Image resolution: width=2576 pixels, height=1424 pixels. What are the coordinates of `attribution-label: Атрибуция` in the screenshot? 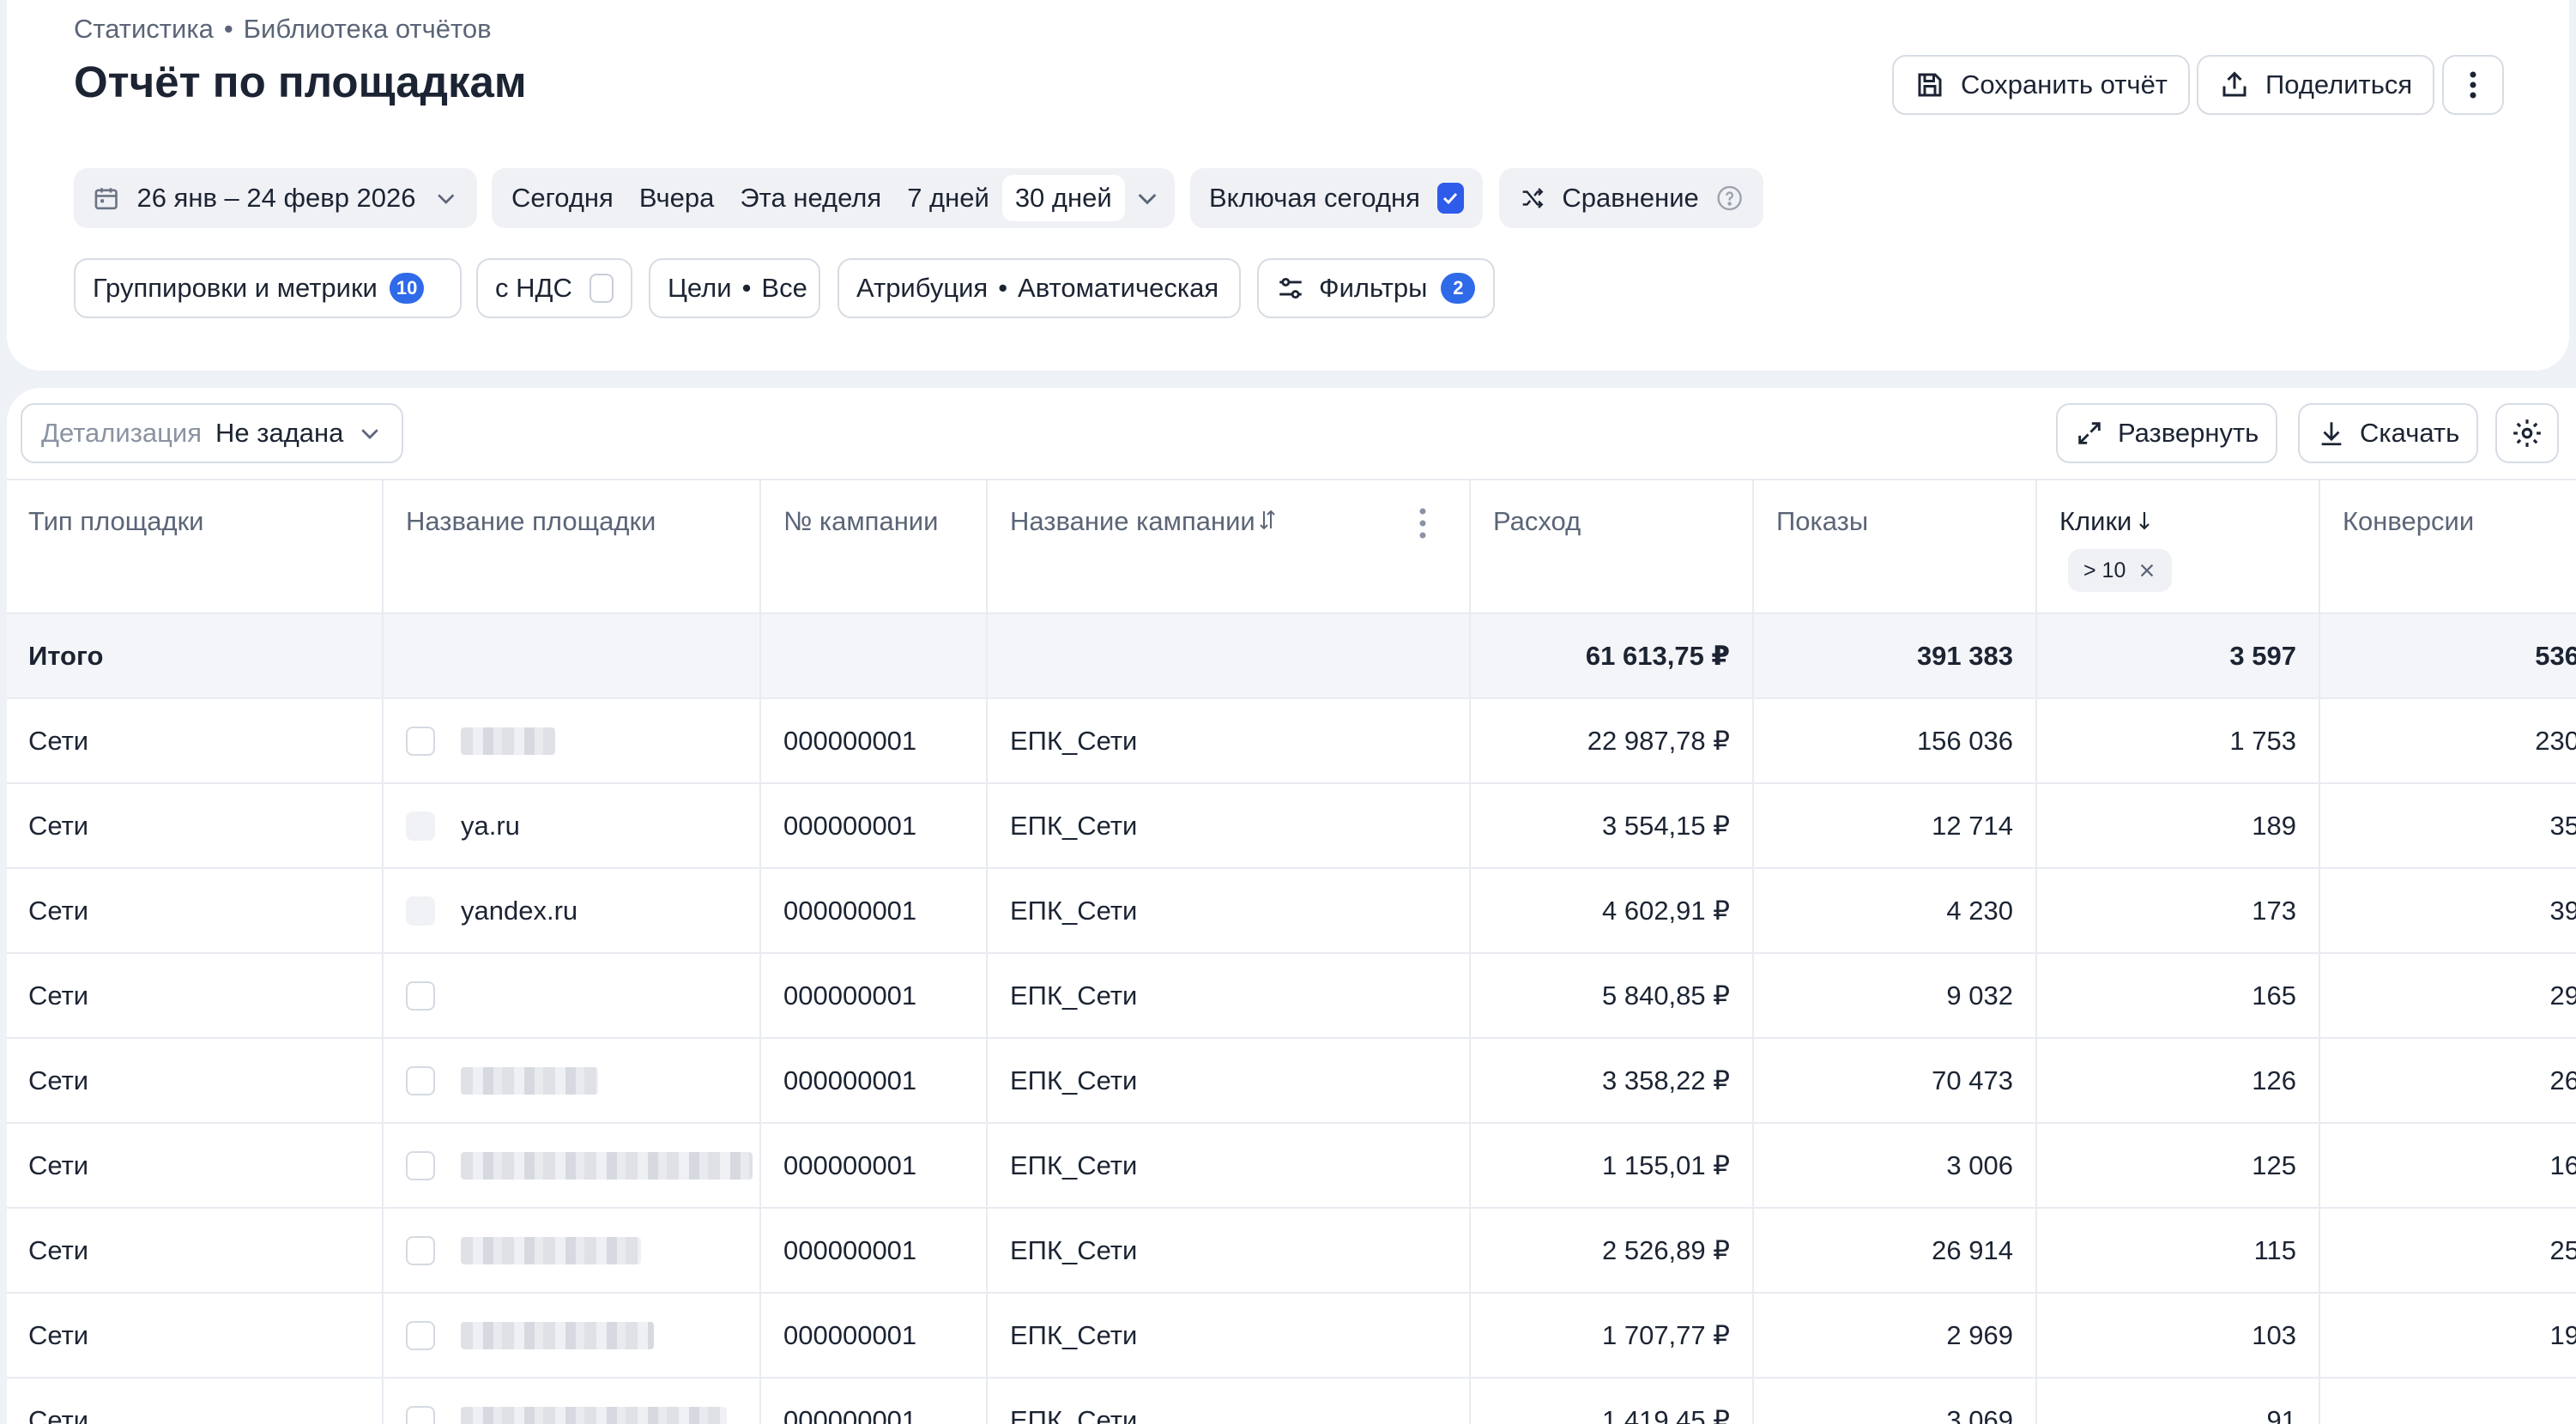 It's located at (922, 288).